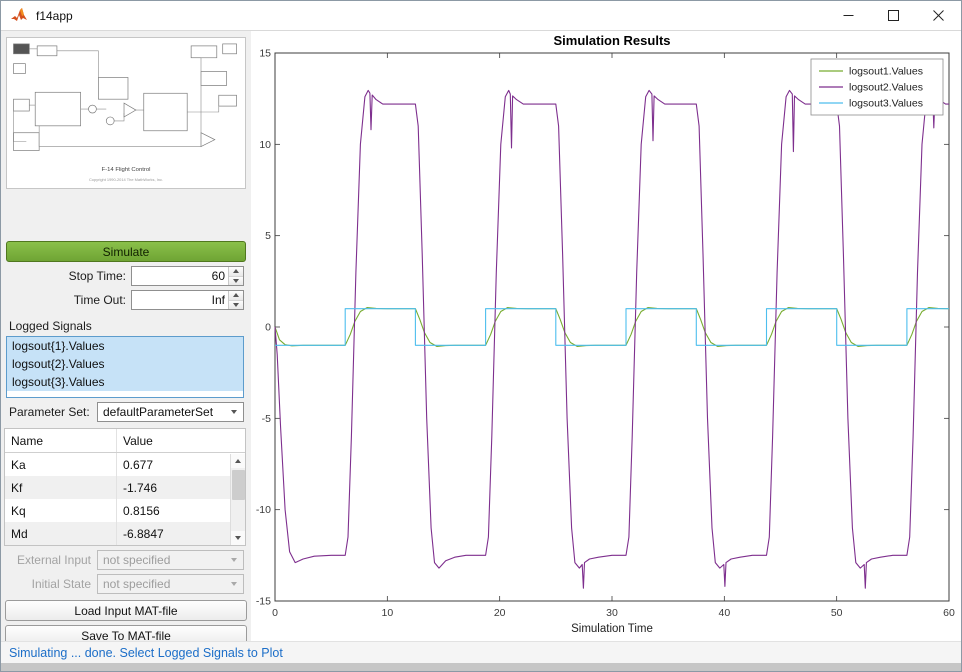 Image resolution: width=962 pixels, height=672 pixels. What do you see at coordinates (61, 510) in the screenshot?
I see `param-name: Kq` at bounding box center [61, 510].